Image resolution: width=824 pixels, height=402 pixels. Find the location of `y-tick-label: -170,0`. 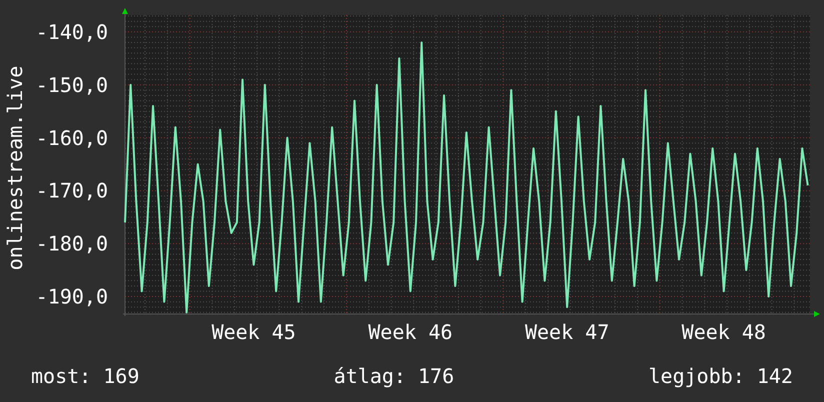

y-tick-label: -170,0 is located at coordinates (72, 190).